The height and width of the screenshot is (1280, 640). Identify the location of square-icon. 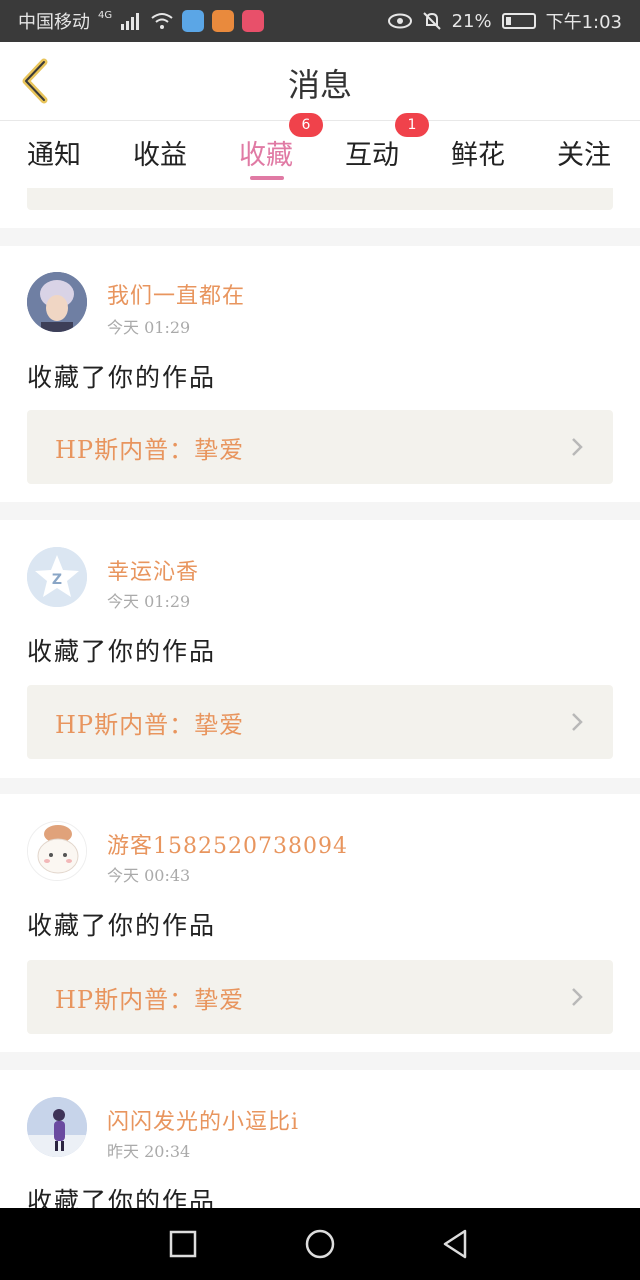
(183, 1244).